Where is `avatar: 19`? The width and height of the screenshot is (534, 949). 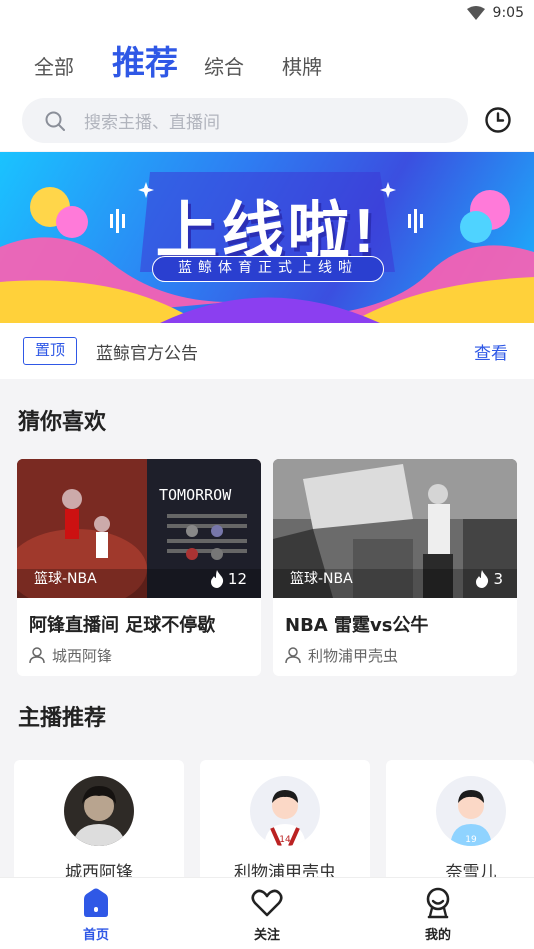 avatar: 19 is located at coordinates (471, 811).